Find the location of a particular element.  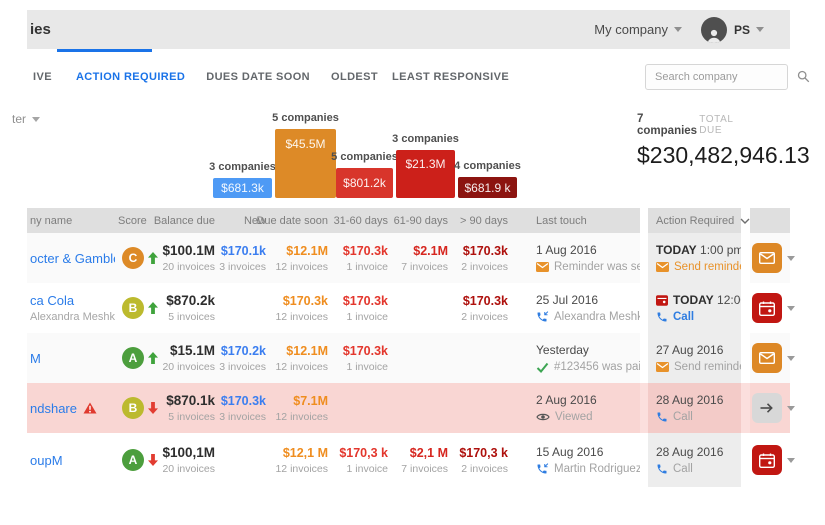

d61-value: $2.1M is located at coordinates (430, 250).